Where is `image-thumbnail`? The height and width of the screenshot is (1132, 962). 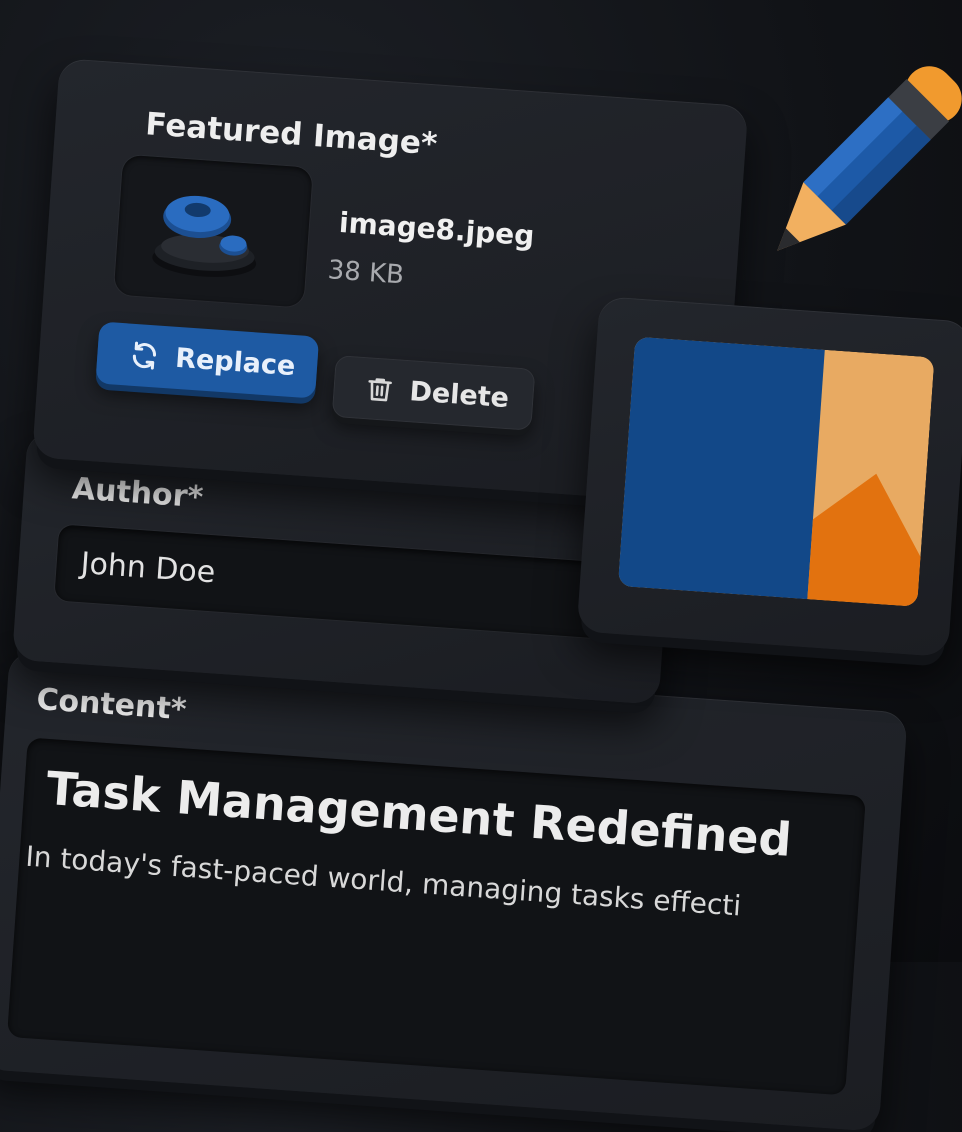
image-thumbnail is located at coordinates (213, 231).